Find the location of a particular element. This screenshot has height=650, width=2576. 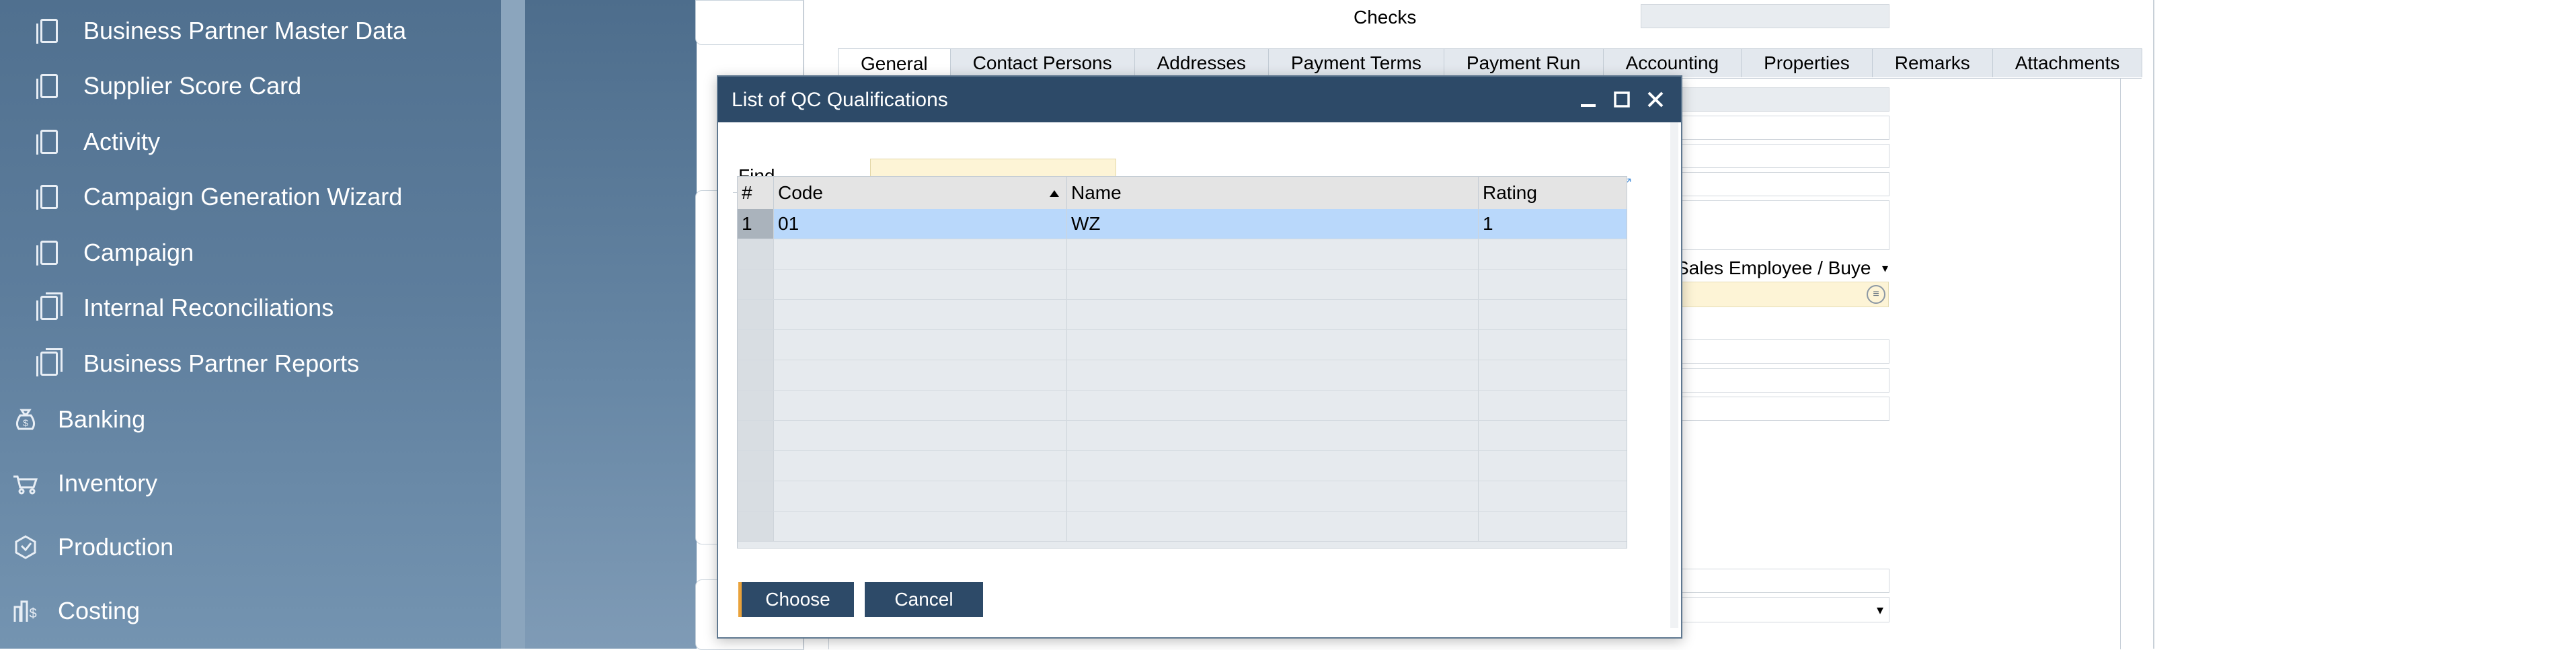

tab-general: General is located at coordinates (894, 63).